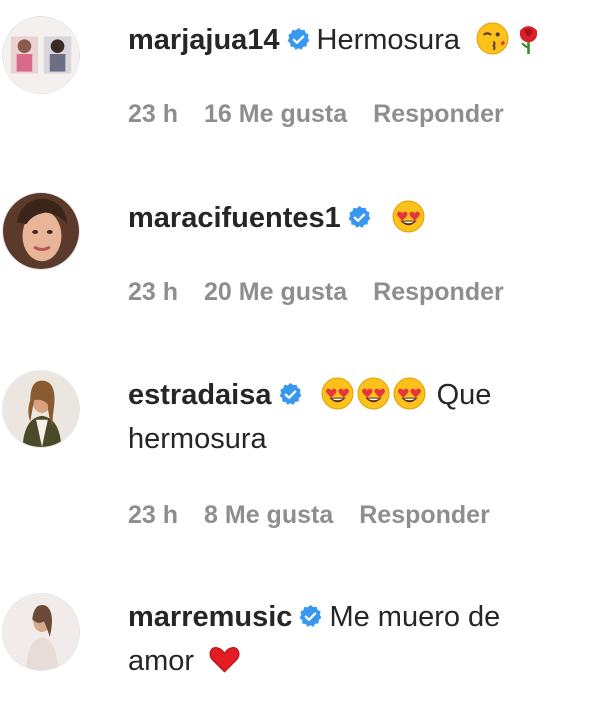 This screenshot has height=701, width=615. I want to click on username: marremusic, so click(210, 617).